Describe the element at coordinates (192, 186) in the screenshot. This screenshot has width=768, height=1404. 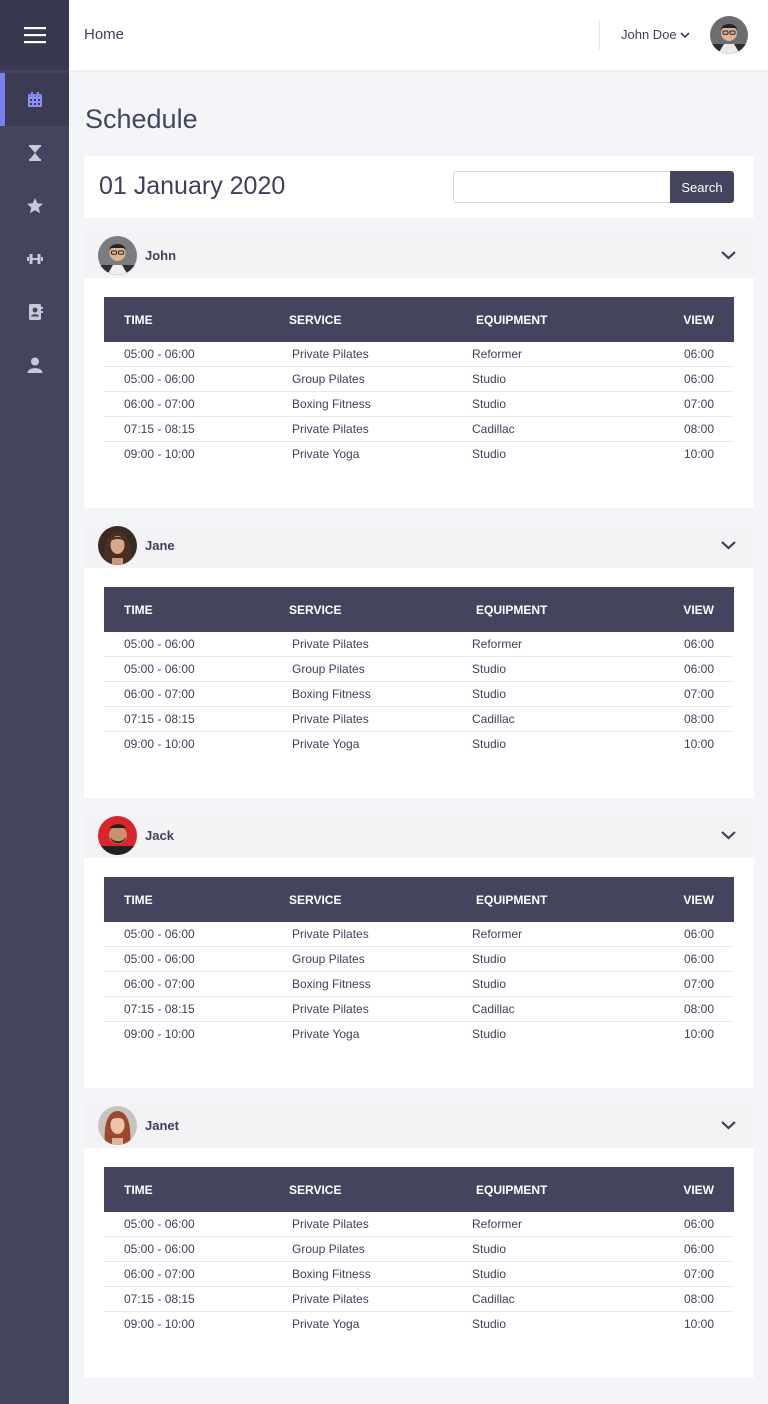
I see `schedule-date: 01 January 2020` at that location.